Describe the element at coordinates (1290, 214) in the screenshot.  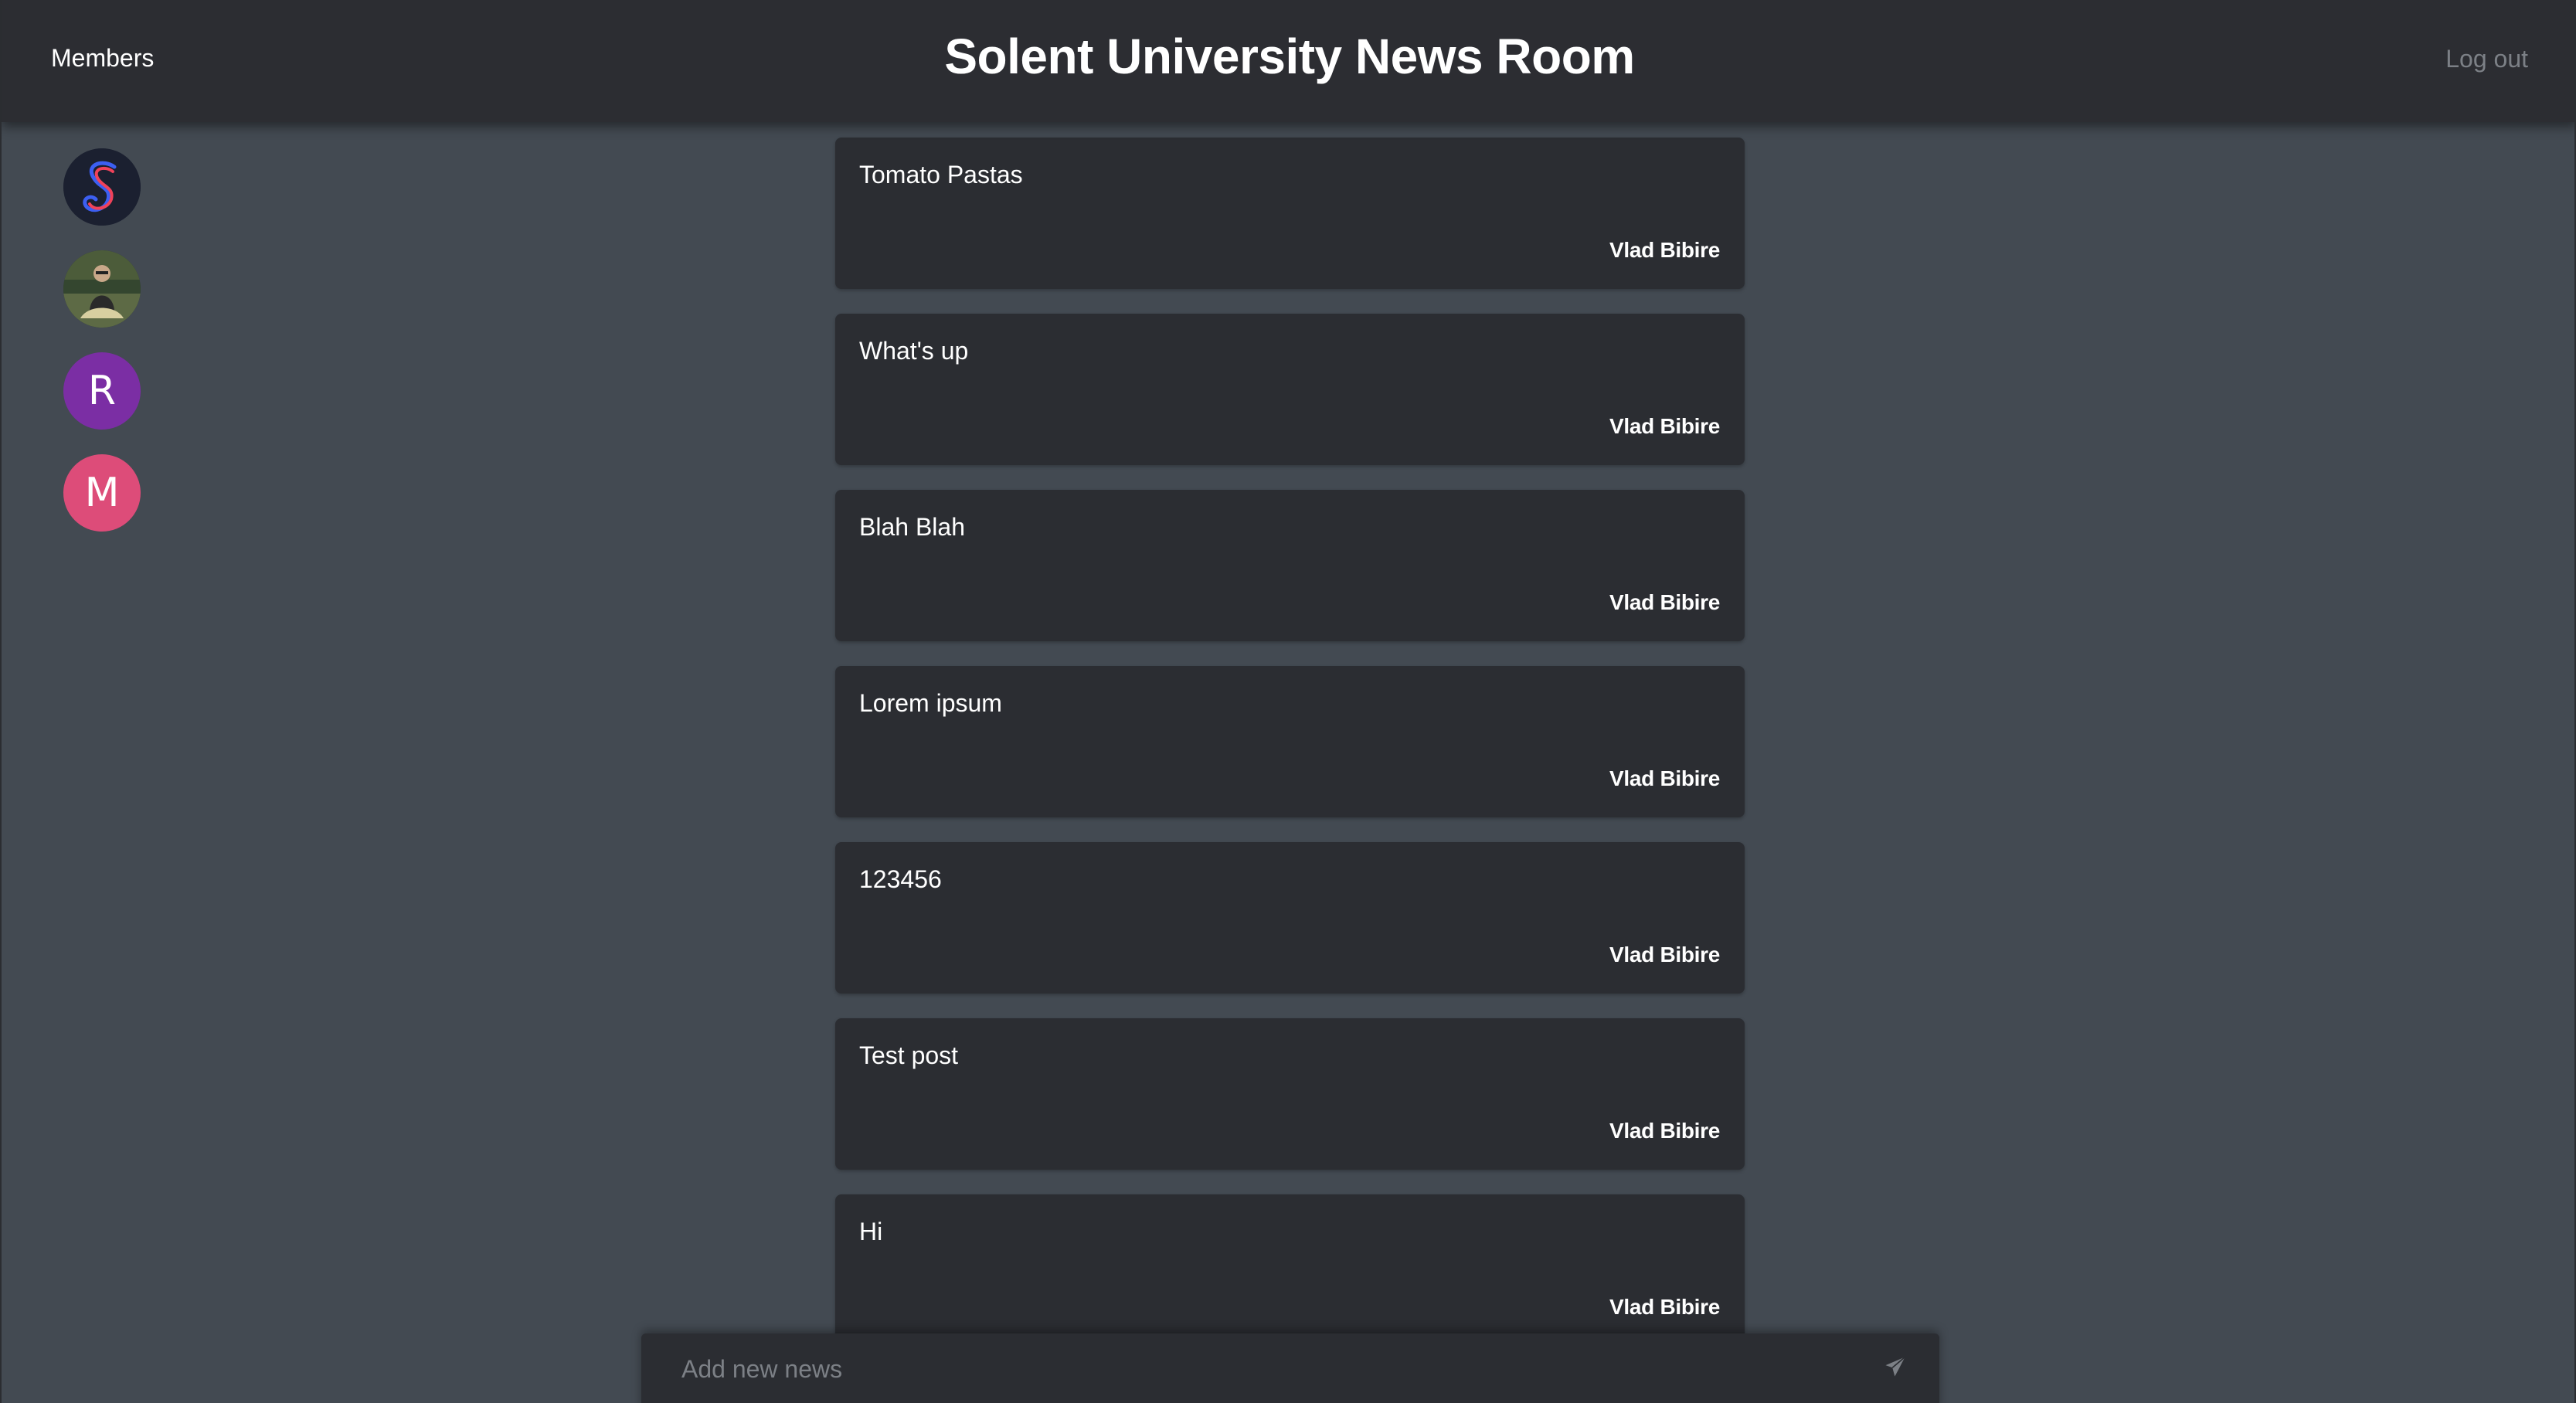
I see `news-post: Tomato Pastas Vlad Bibire` at that location.